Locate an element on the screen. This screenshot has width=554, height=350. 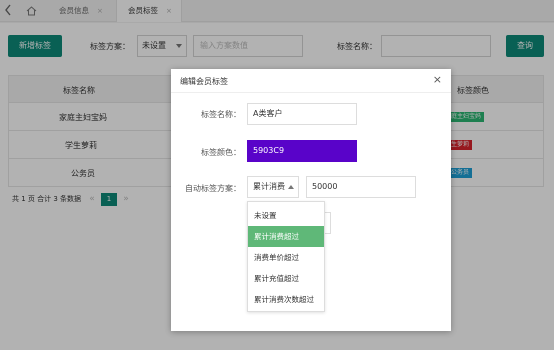
name-field: A类客户 is located at coordinates (302, 114).